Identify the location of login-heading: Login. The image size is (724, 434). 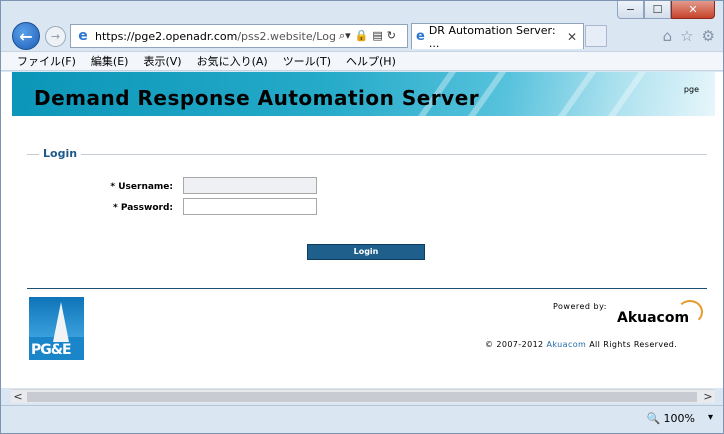
(60, 153).